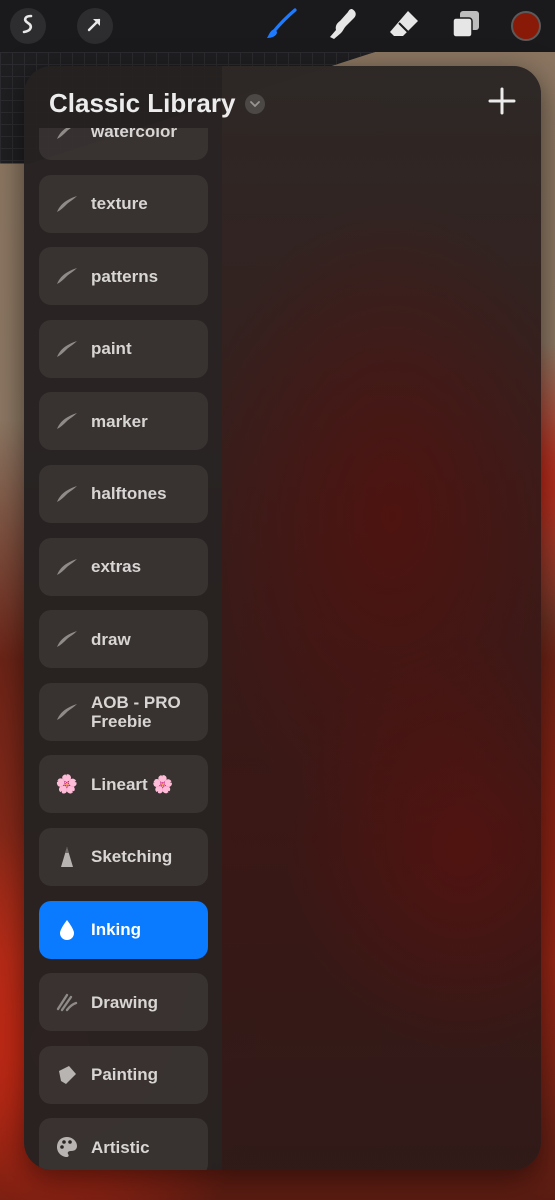  I want to click on brush-set-item: draw, so click(123, 639).